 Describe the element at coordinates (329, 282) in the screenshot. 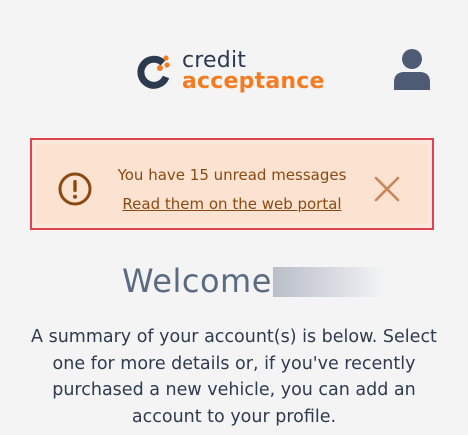

I see `redacted-user-name` at that location.